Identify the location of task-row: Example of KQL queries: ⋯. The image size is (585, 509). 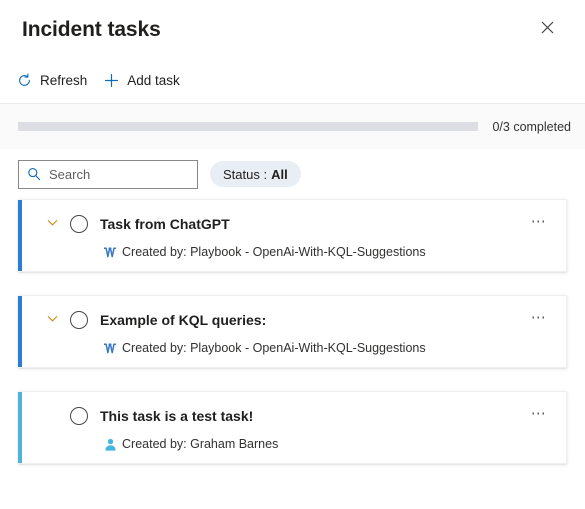
(285, 320).